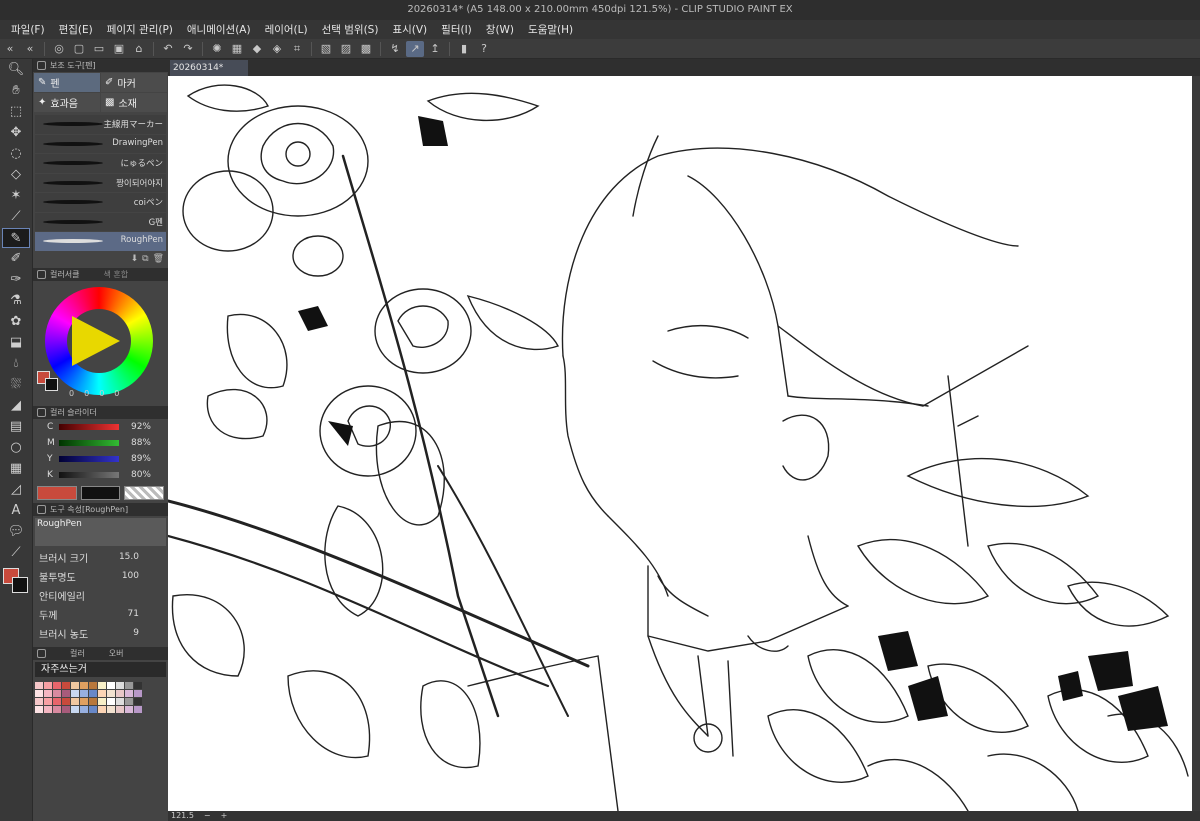 The width and height of the screenshot is (1200, 821). What do you see at coordinates (100, 492) in the screenshot?
I see `bg-swatch` at bounding box center [100, 492].